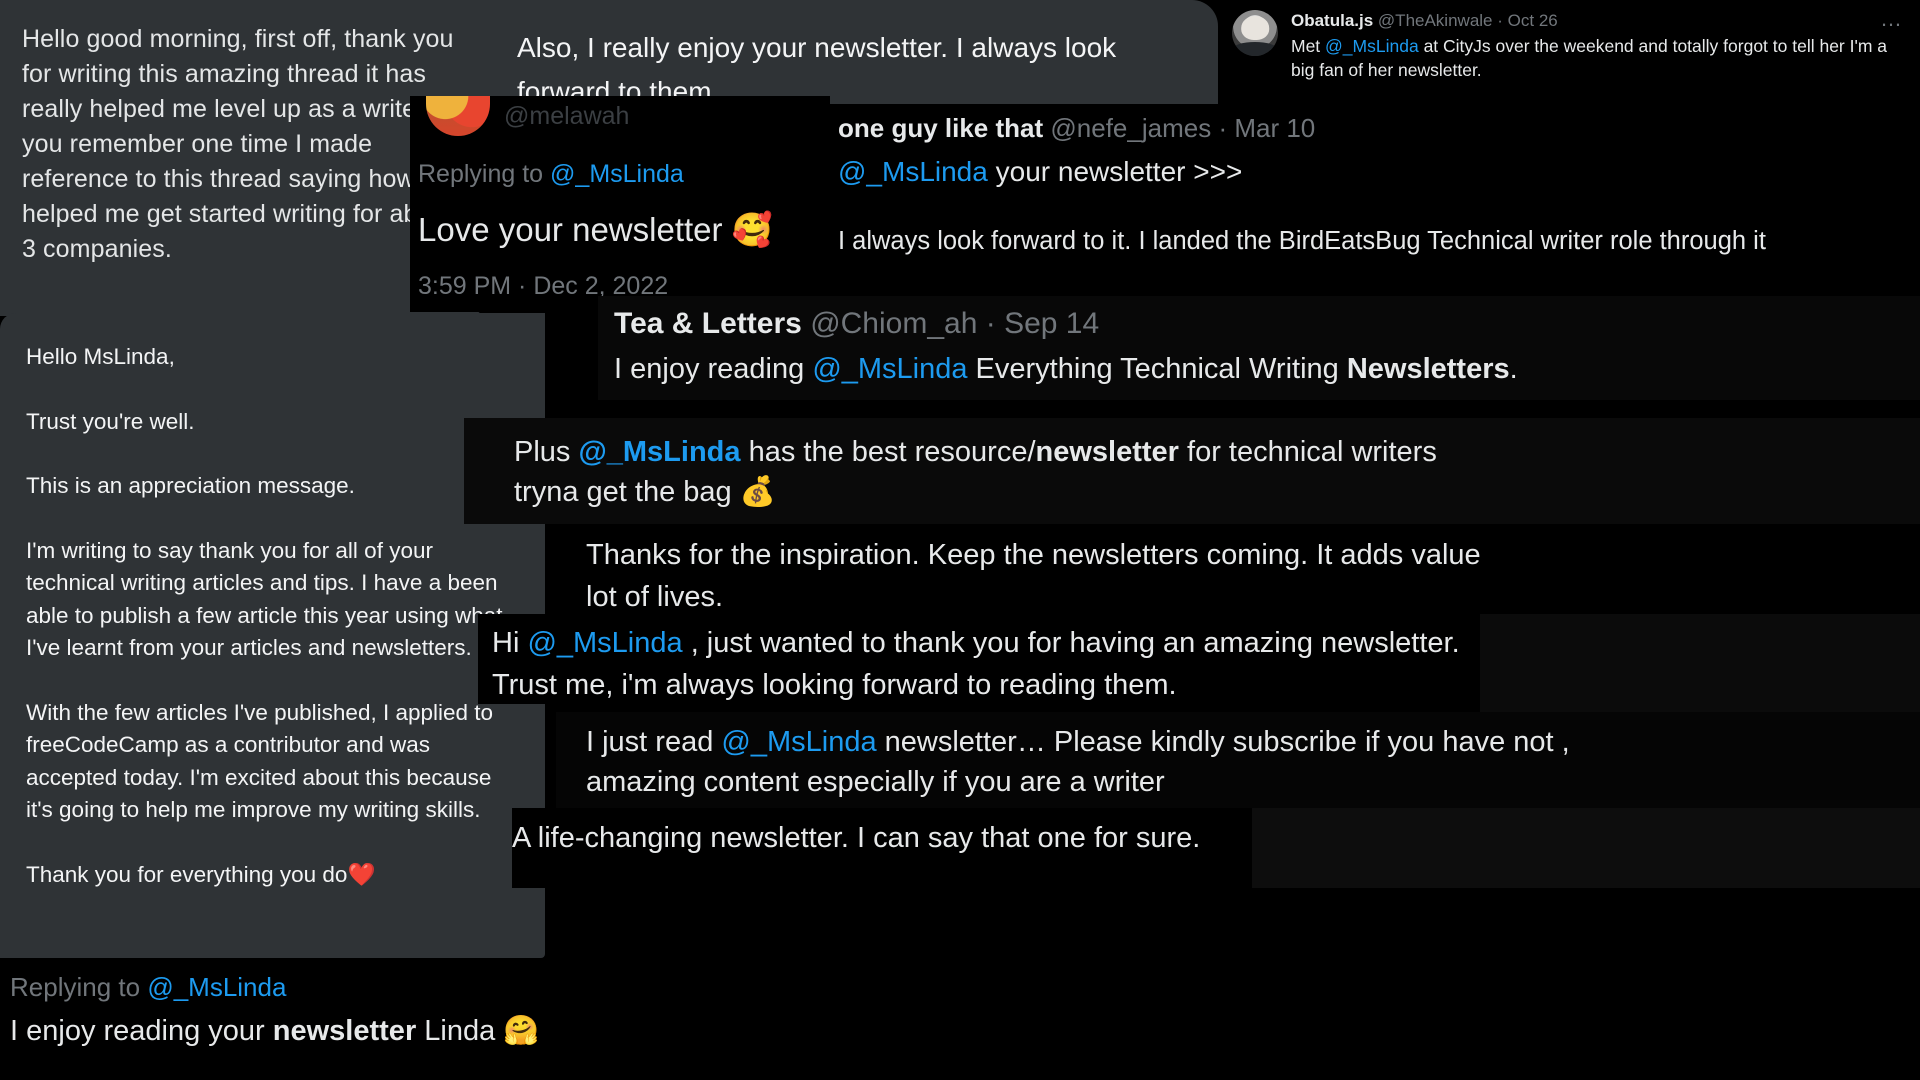 The image size is (1920, 1080). I want to click on tweet-date: Sep 14, so click(1051, 323).